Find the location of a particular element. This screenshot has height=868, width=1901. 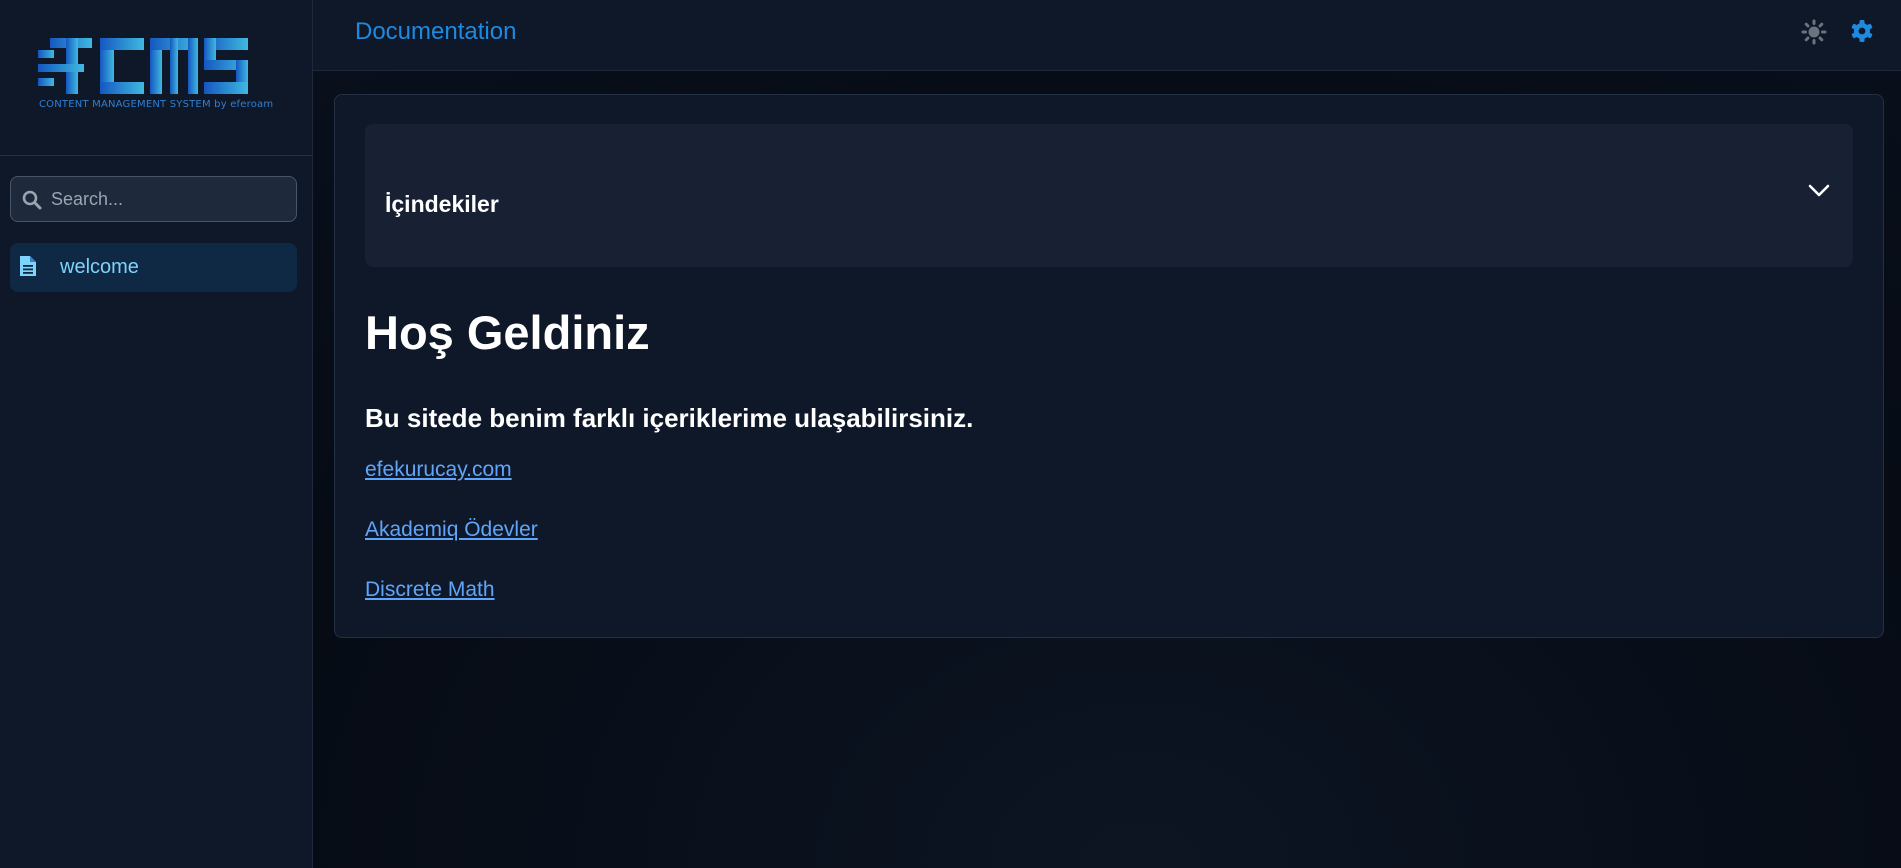

gear-icon is located at coordinates (1862, 31).